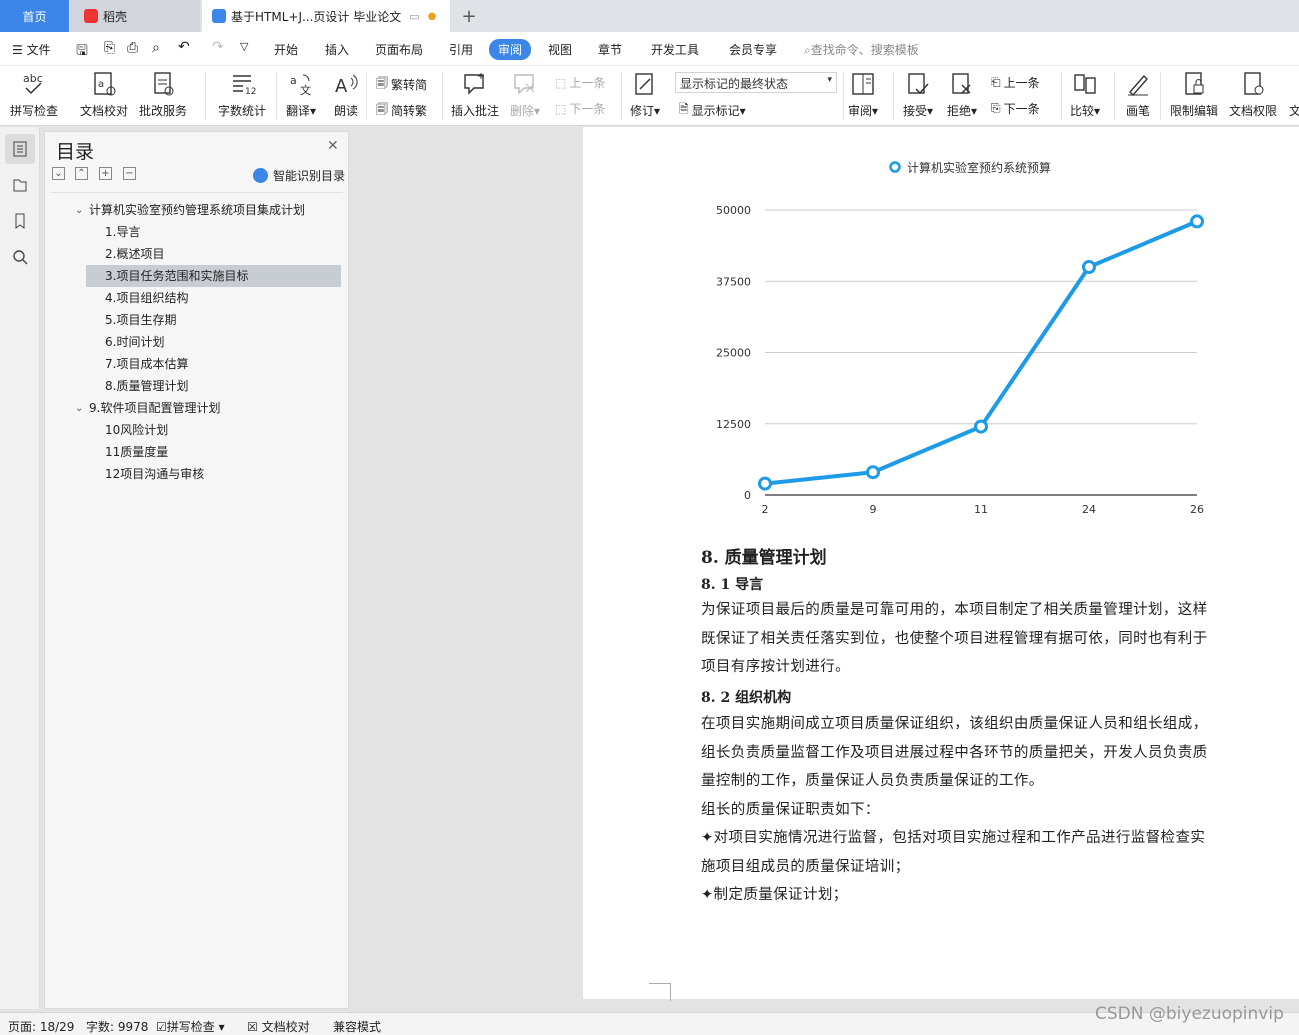  Describe the element at coordinates (461, 49) in the screenshot. I see `menu-references: 引用` at that location.